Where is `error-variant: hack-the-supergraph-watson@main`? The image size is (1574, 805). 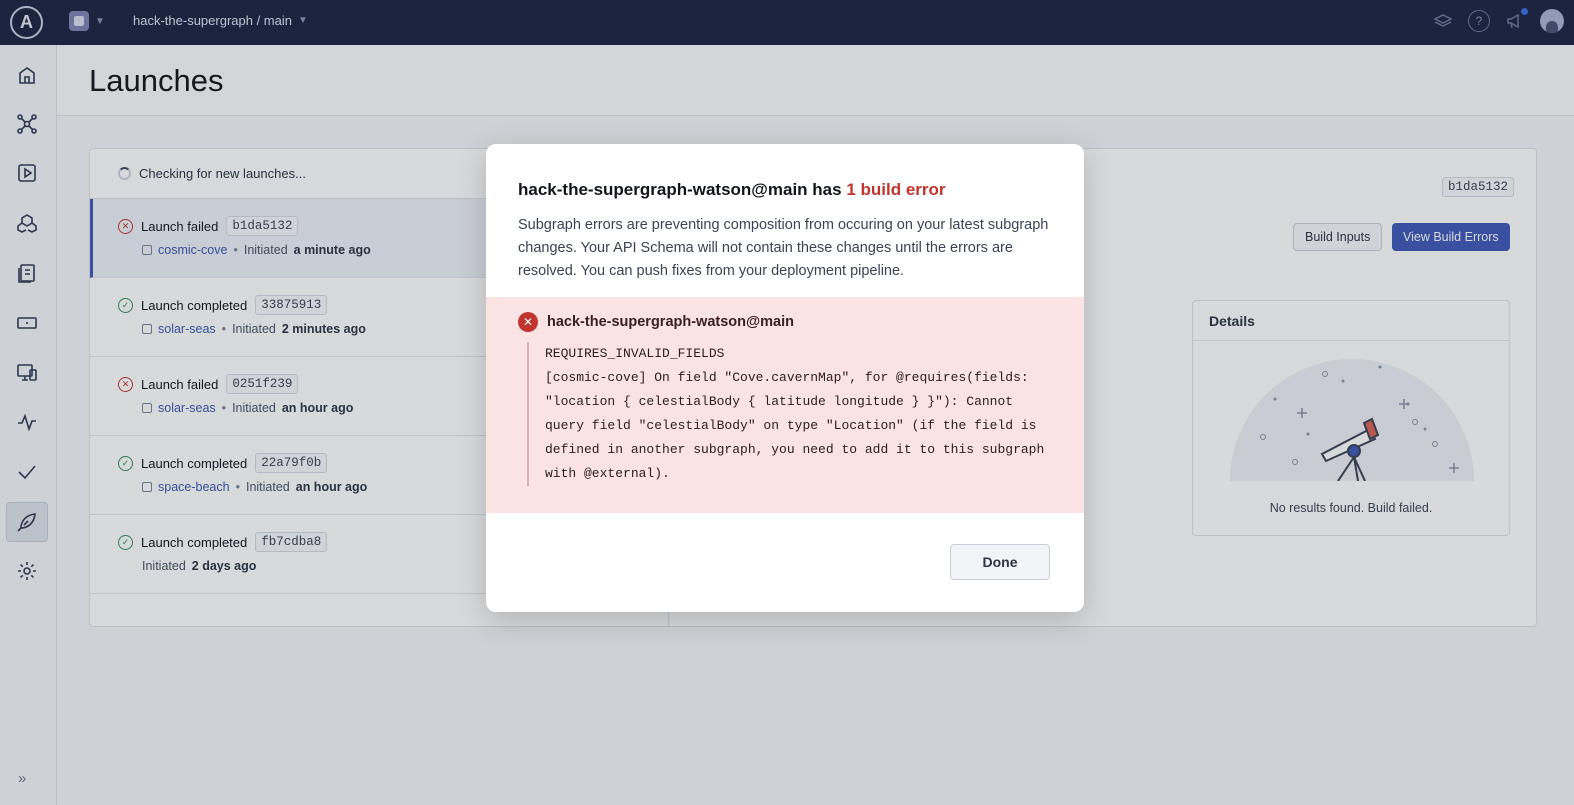 error-variant: hack-the-supergraph-watson@main is located at coordinates (670, 322).